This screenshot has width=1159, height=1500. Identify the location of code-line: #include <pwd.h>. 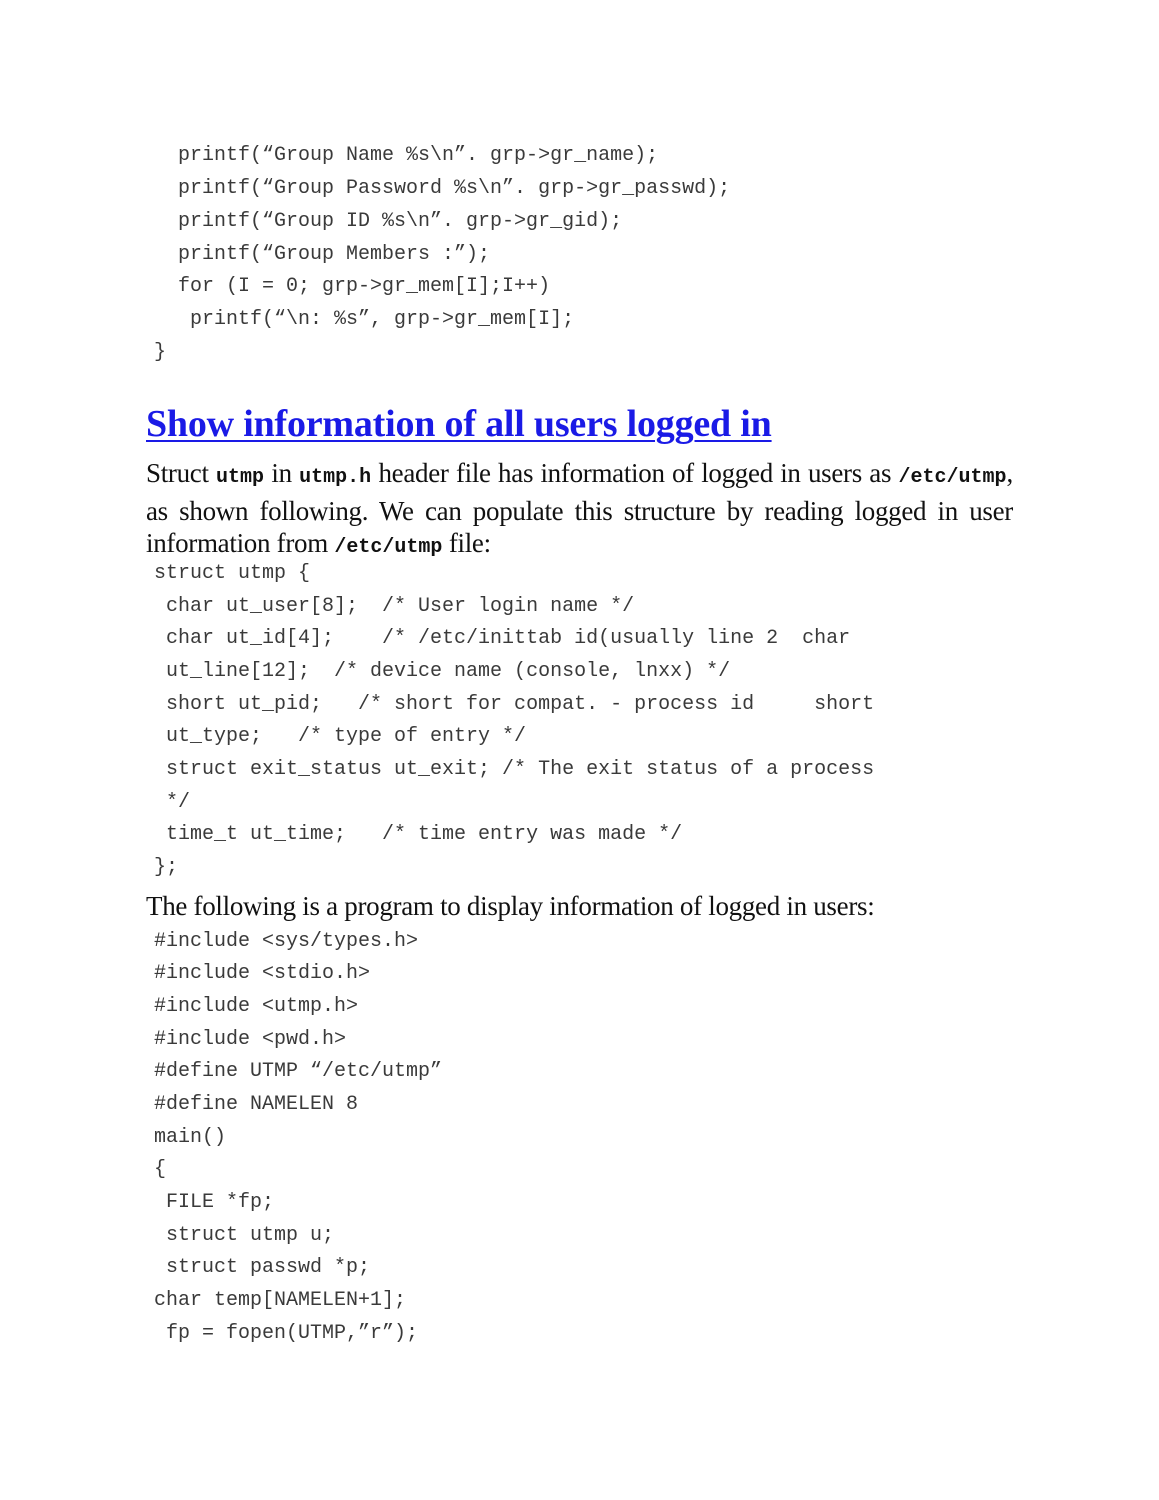
(244, 1039).